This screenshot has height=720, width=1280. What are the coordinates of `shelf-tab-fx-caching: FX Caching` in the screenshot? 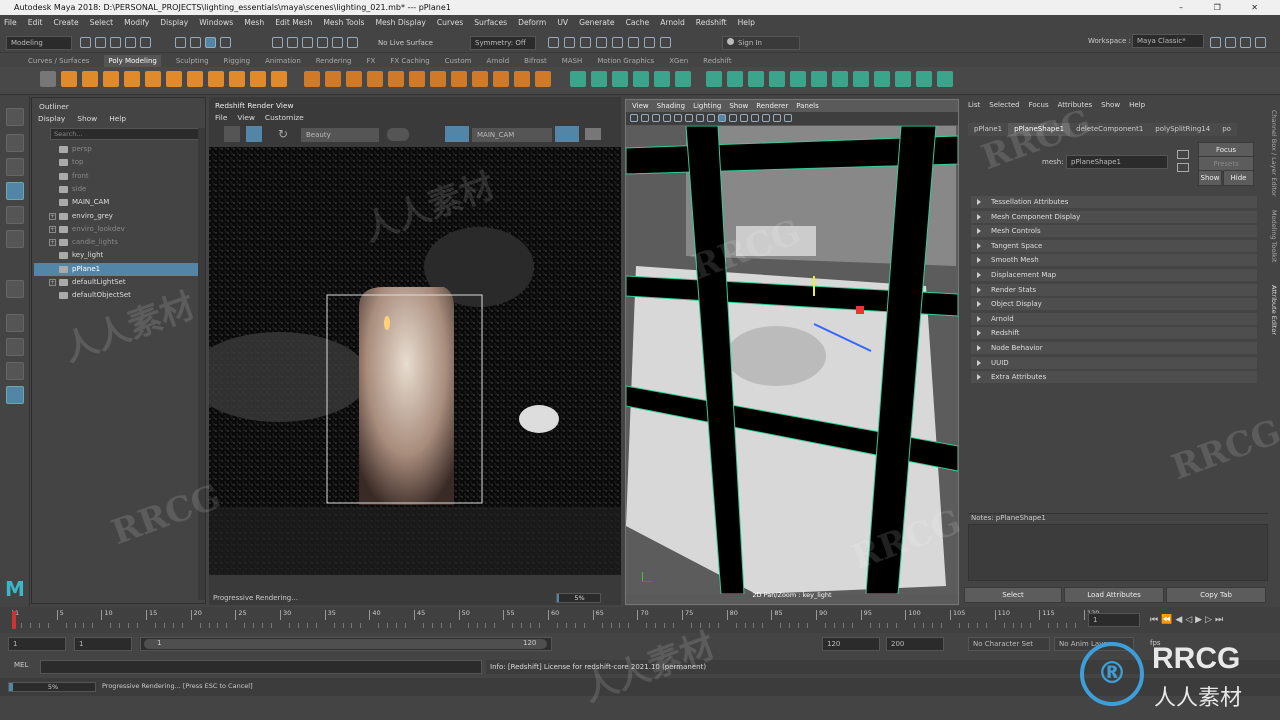 It's located at (409, 61).